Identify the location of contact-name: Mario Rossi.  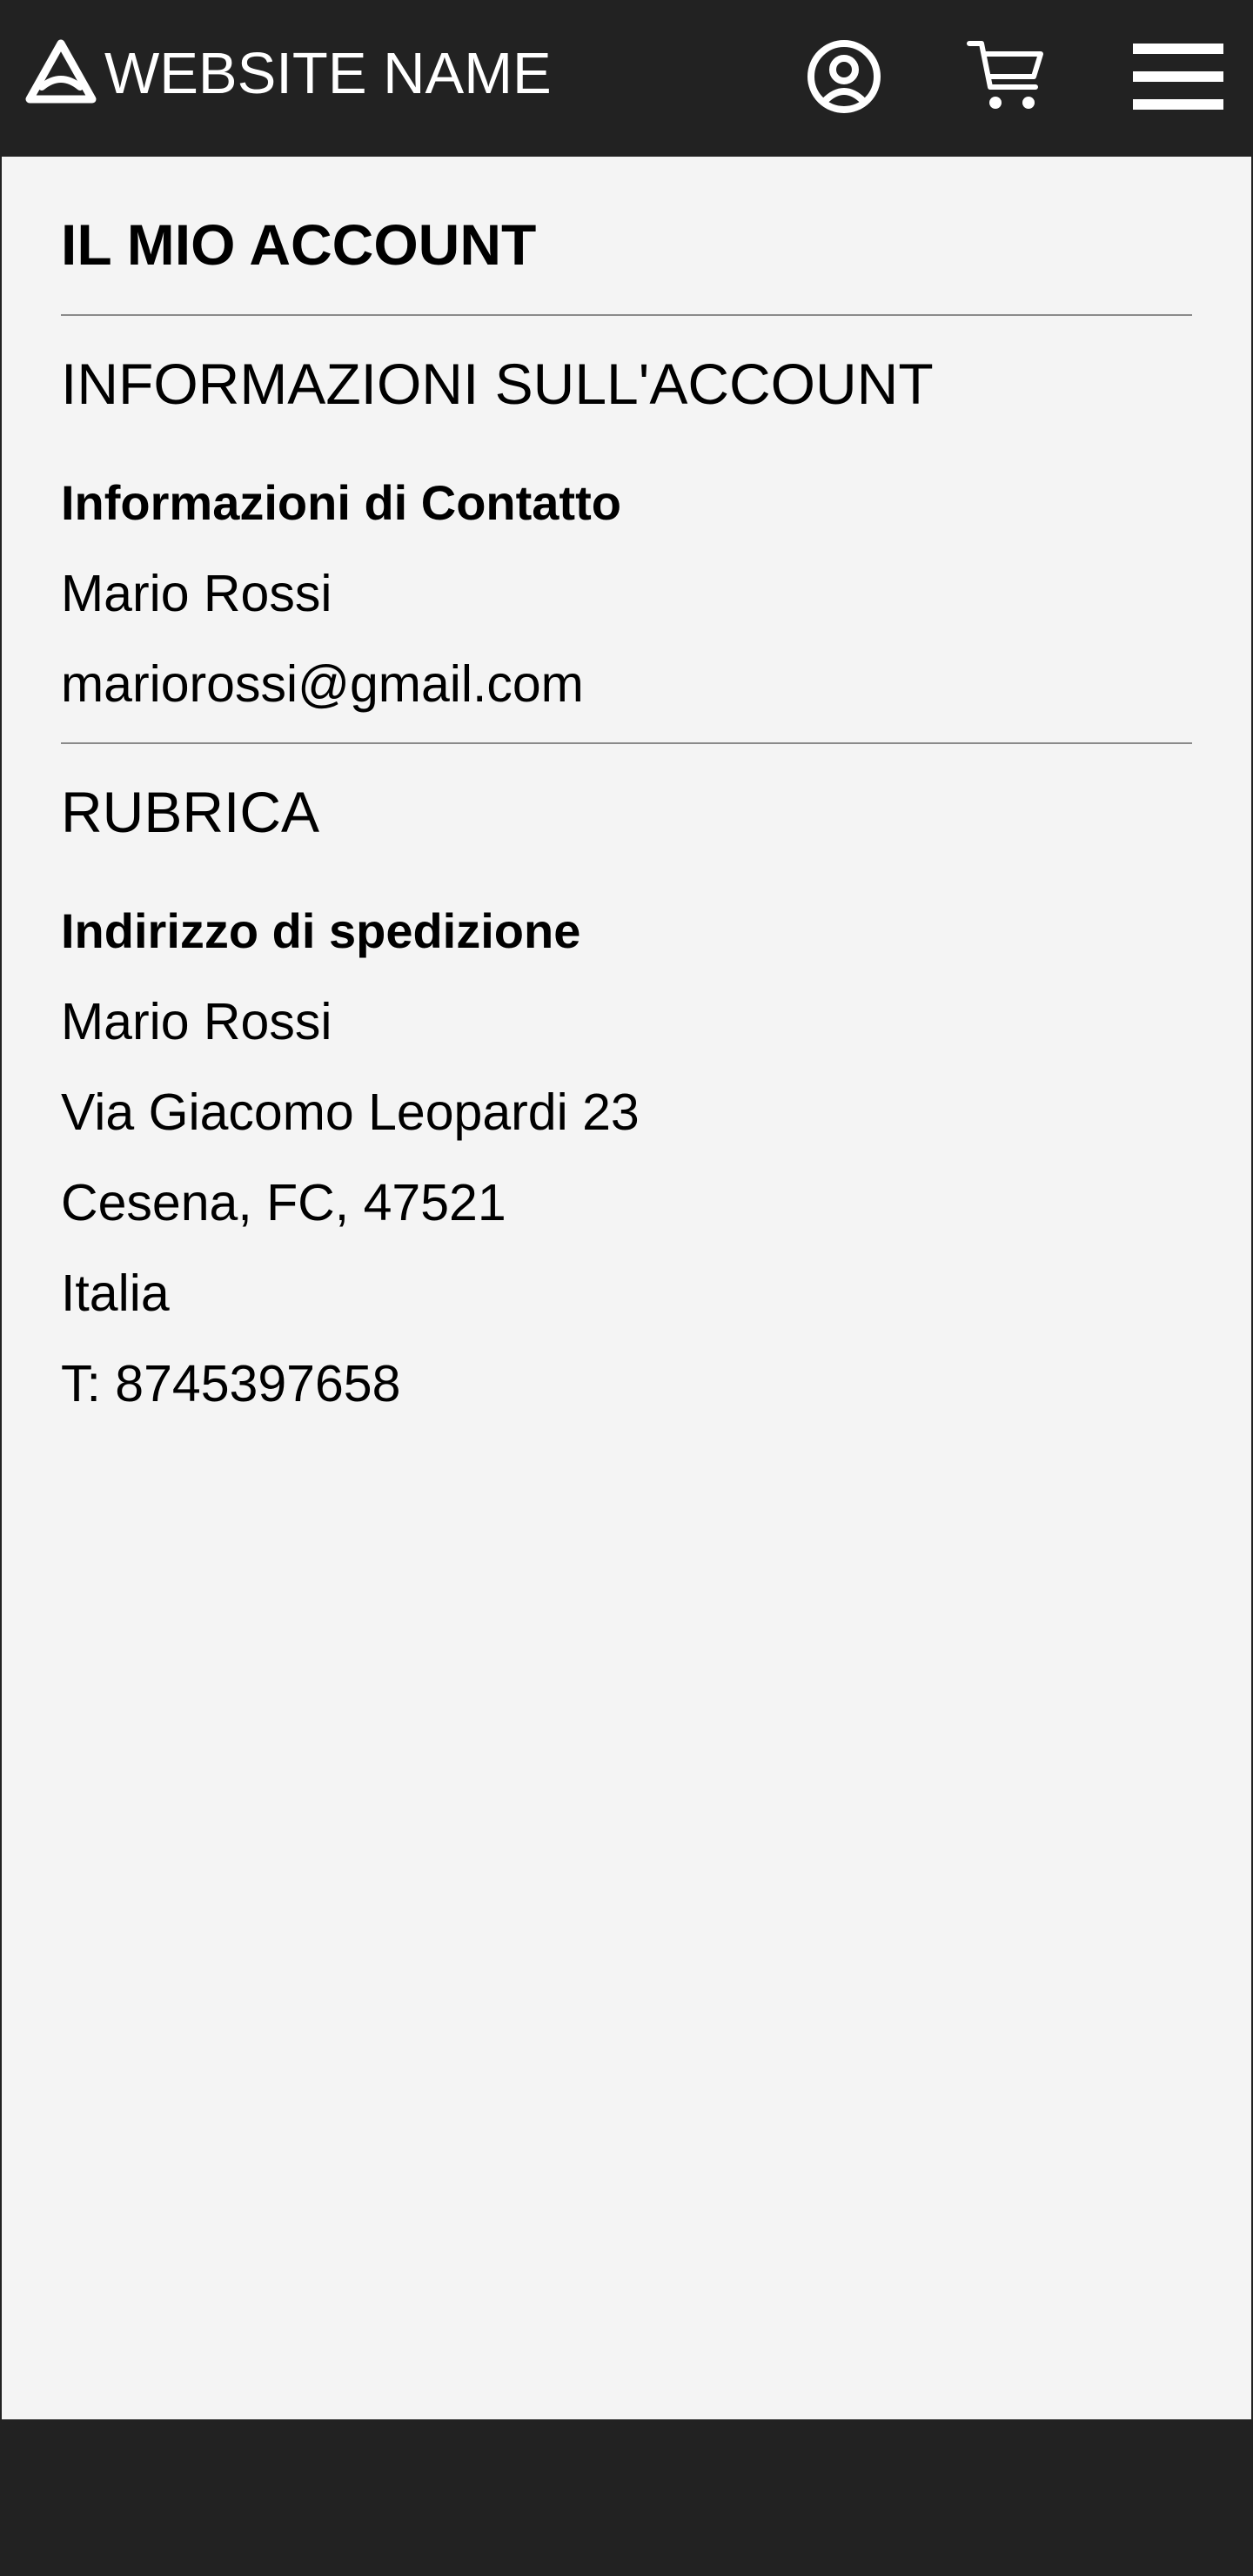
(196, 593).